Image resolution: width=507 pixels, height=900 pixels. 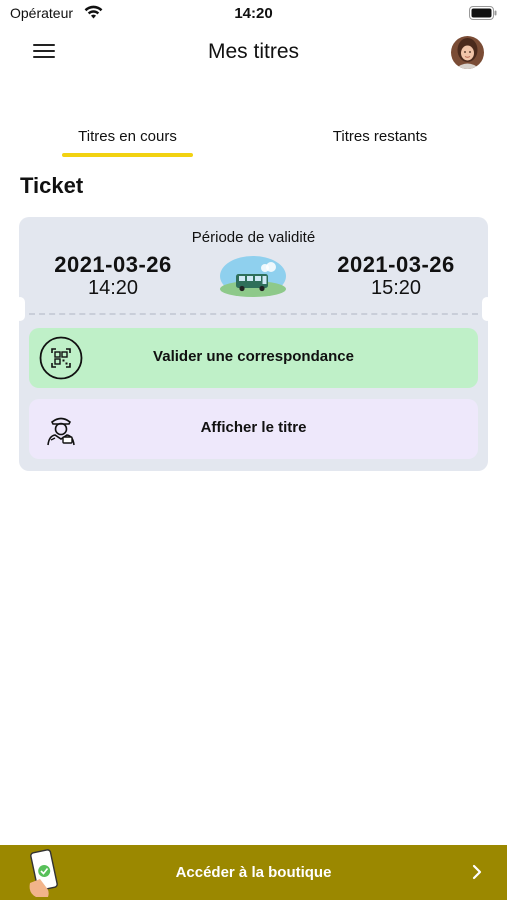 What do you see at coordinates (52, 185) in the screenshot?
I see `section-title: Ticket` at bounding box center [52, 185].